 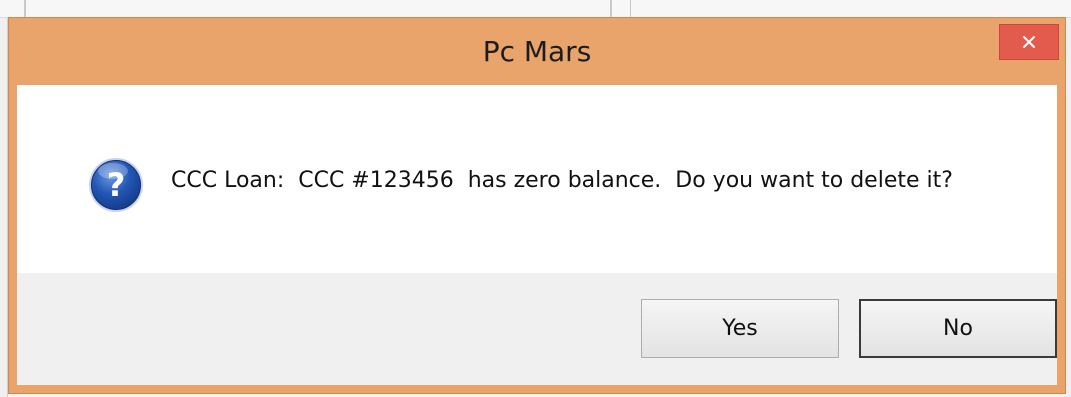 What do you see at coordinates (4, 207) in the screenshot?
I see `background-window-edge` at bounding box center [4, 207].